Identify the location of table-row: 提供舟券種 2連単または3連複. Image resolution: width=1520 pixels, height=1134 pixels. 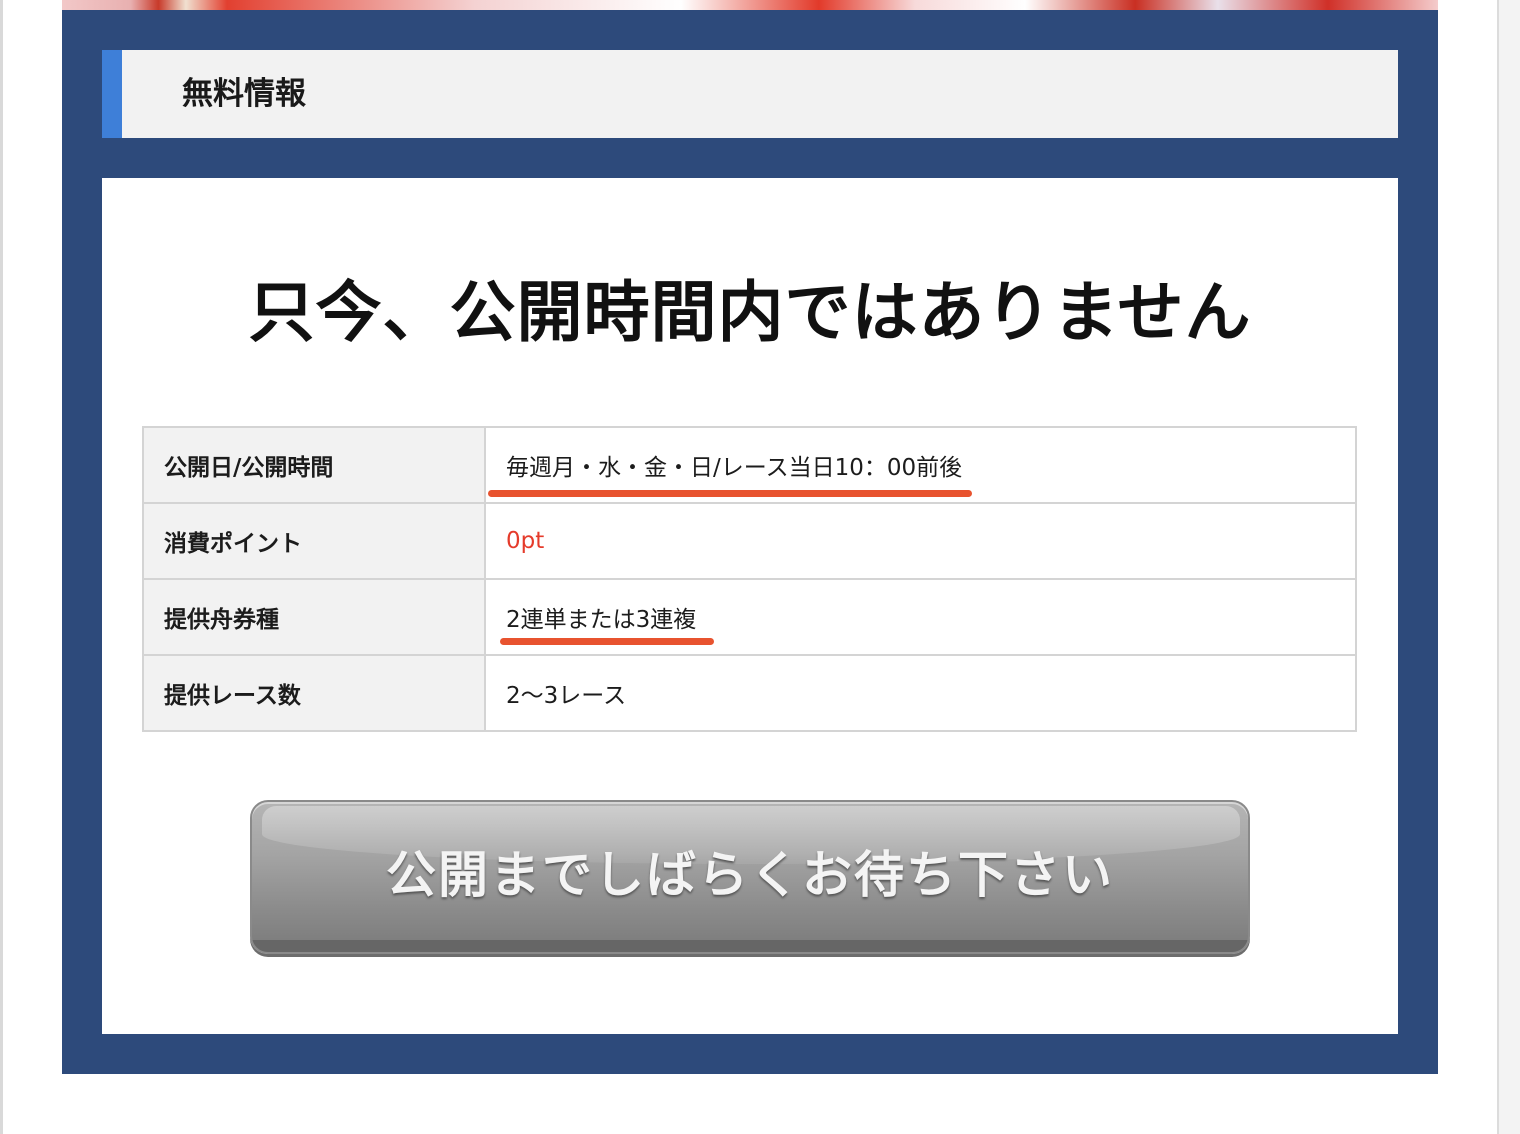
(749, 617).